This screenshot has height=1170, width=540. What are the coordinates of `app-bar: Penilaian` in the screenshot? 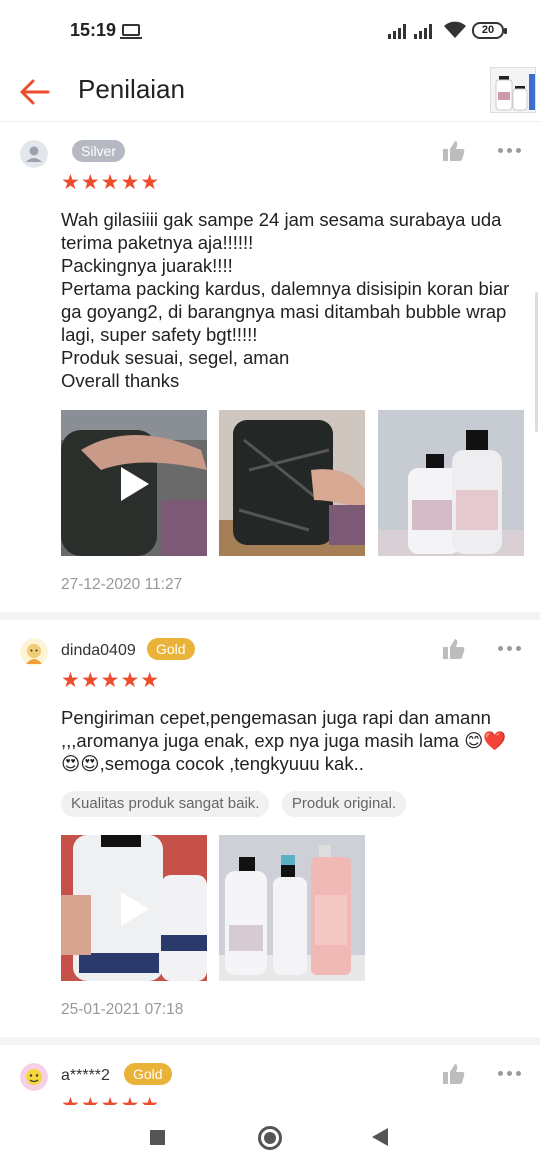 It's located at (270, 92).